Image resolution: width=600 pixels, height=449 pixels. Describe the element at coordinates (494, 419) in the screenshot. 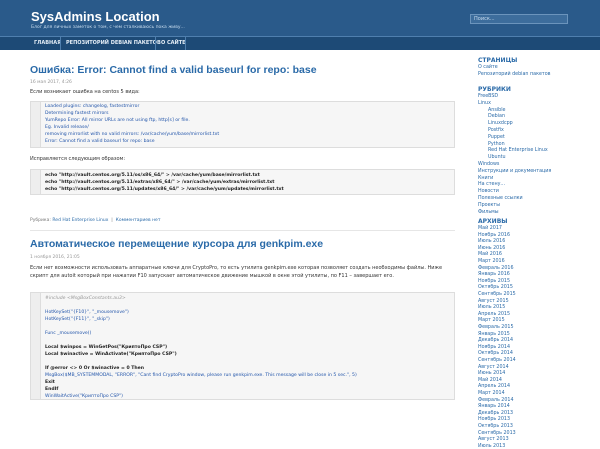

I see `sidebar-link: Ноябрь 2013` at that location.